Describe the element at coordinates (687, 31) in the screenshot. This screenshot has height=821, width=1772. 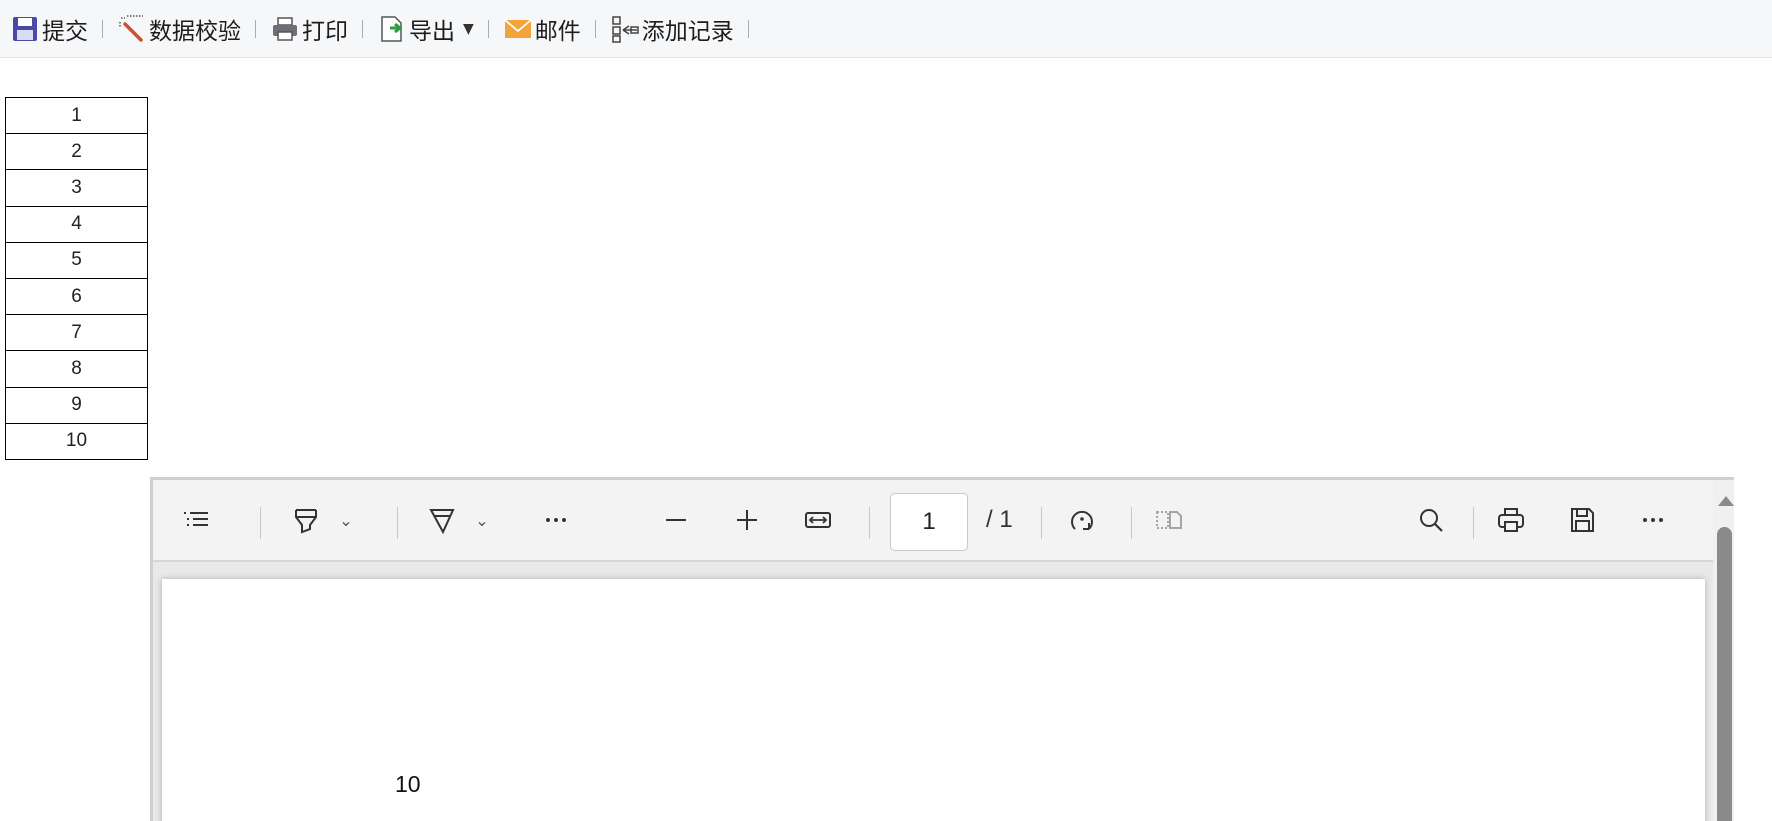
I see `add-record-label: 添加记录` at that location.